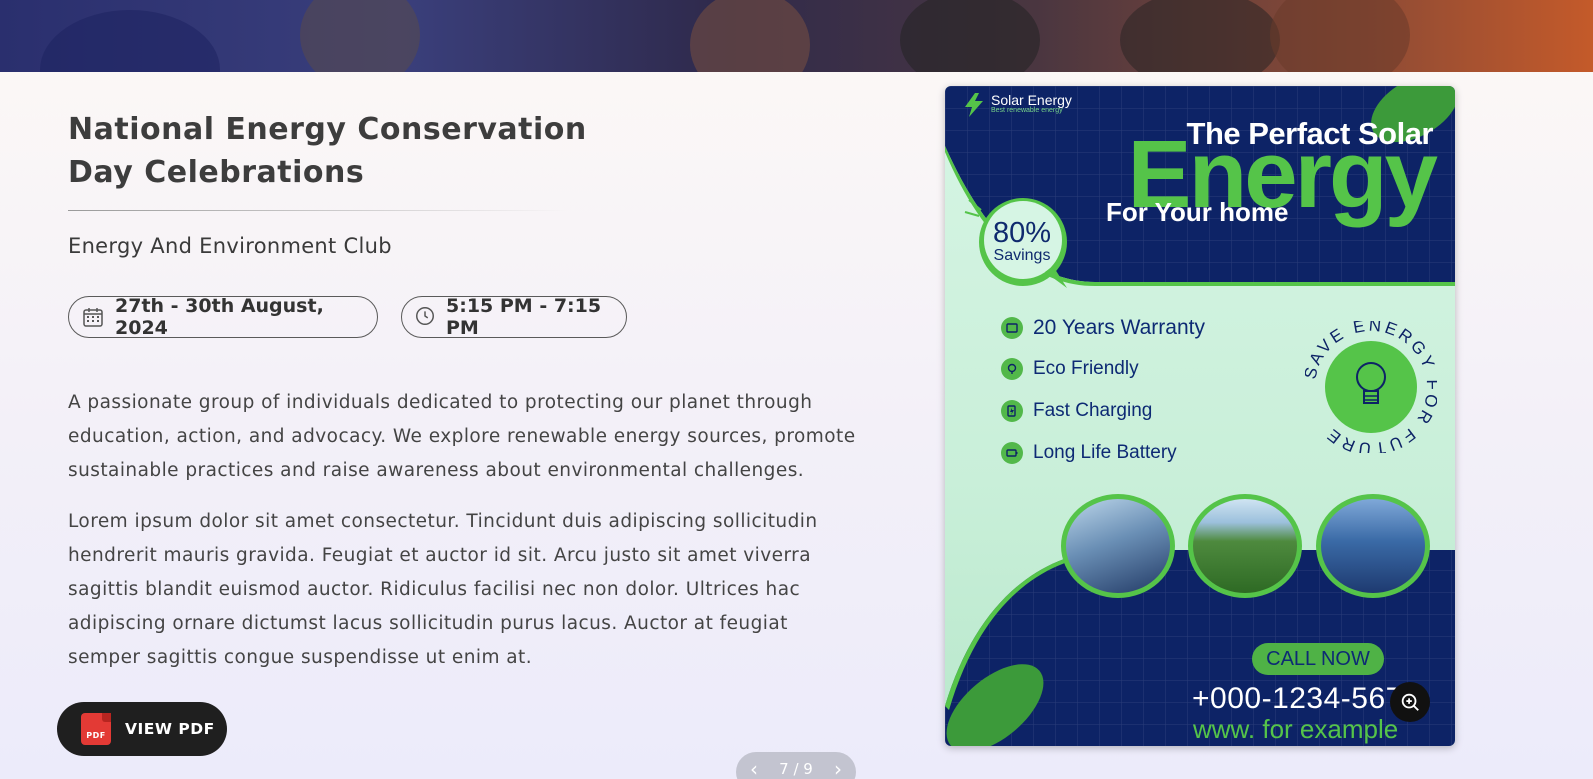  What do you see at coordinates (1371, 383) in the screenshot?
I see `lightbulb-icon` at bounding box center [1371, 383].